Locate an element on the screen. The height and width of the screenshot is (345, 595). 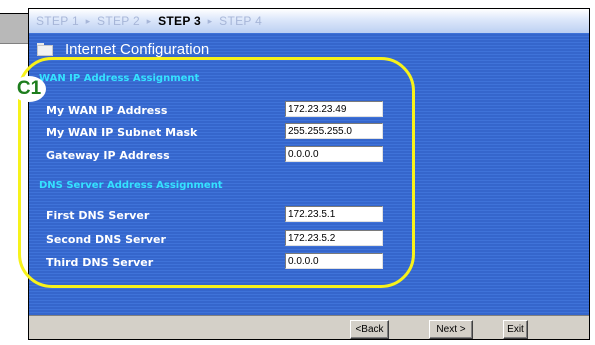
second-dns-label: Second DNS Server is located at coordinates (106, 239).